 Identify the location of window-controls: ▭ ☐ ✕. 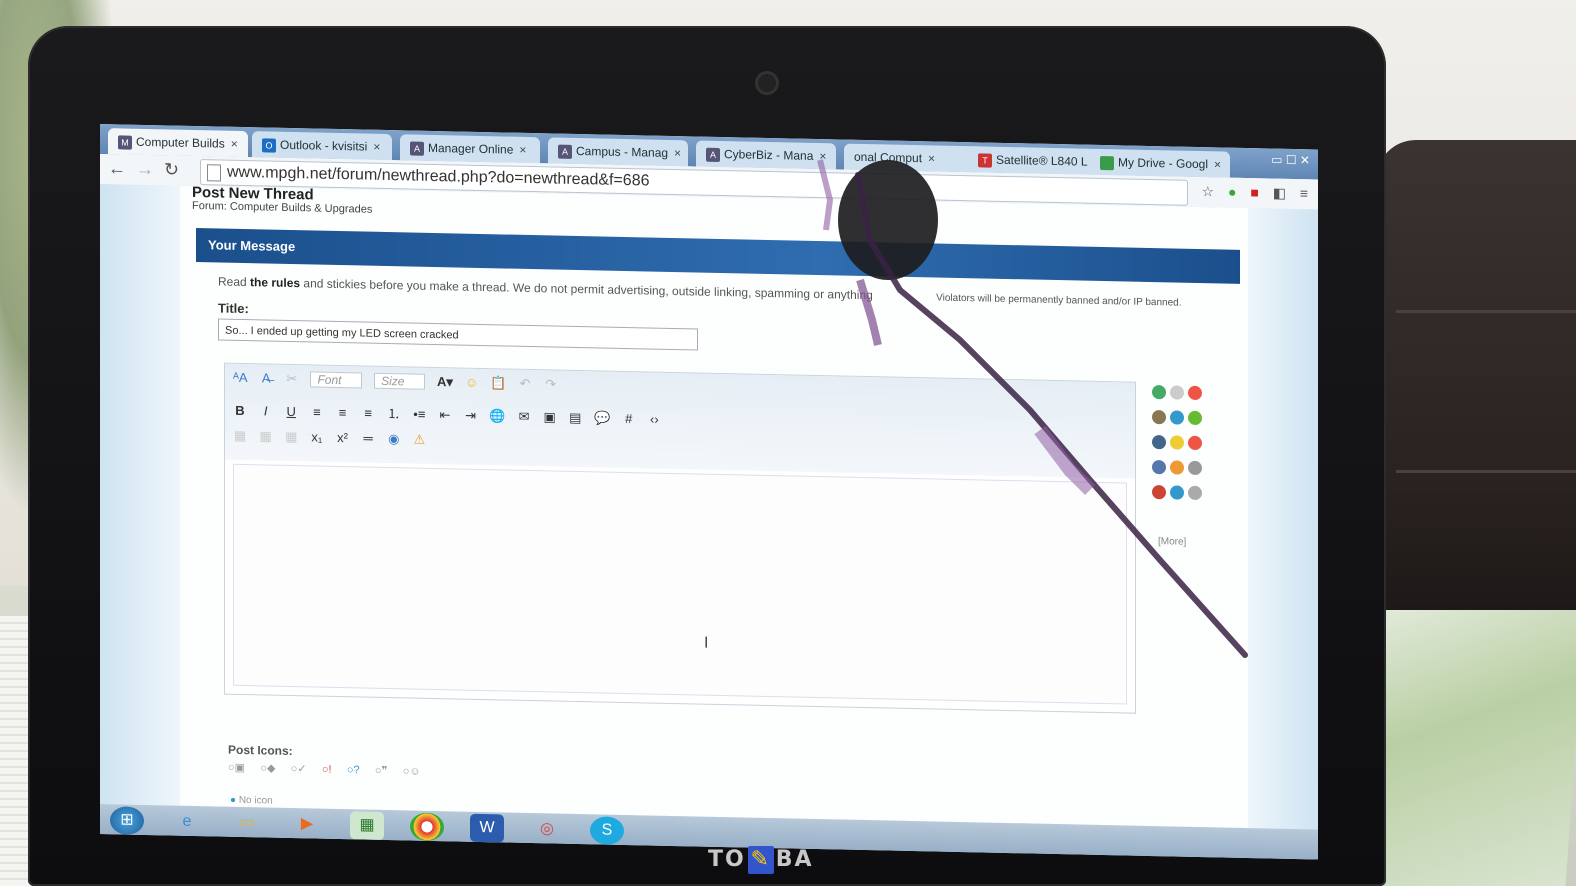
(1290, 160).